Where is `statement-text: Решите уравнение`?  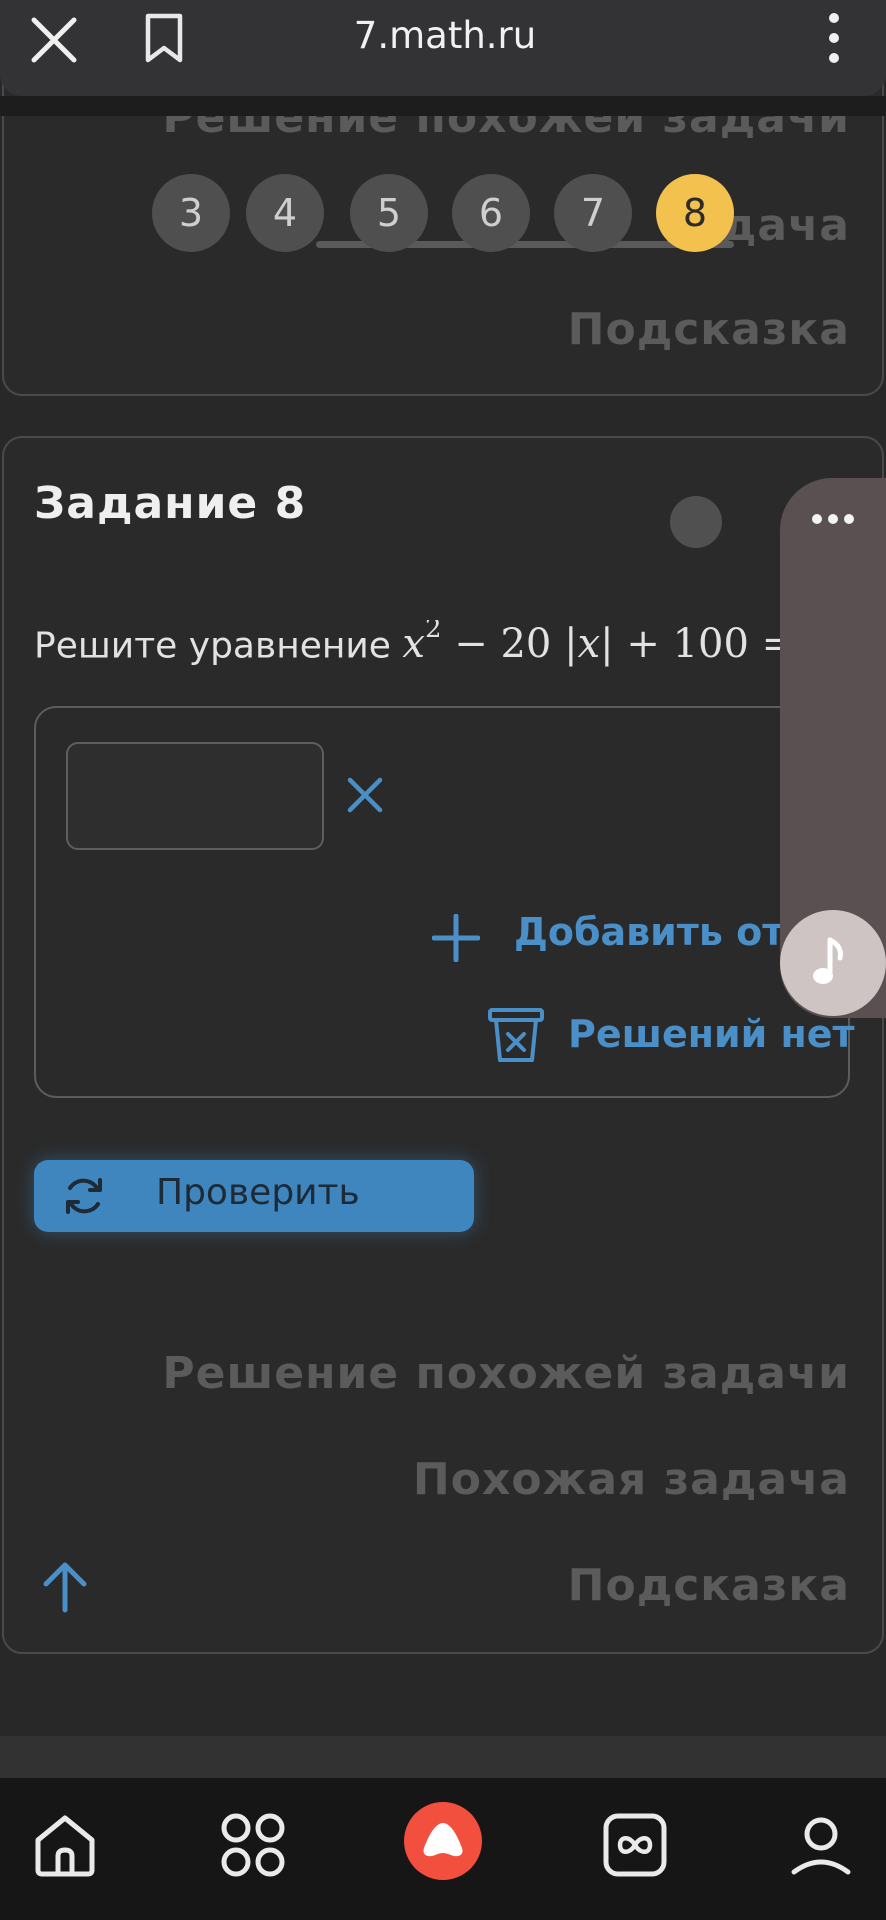 statement-text: Решите уравнение is located at coordinates (212, 646).